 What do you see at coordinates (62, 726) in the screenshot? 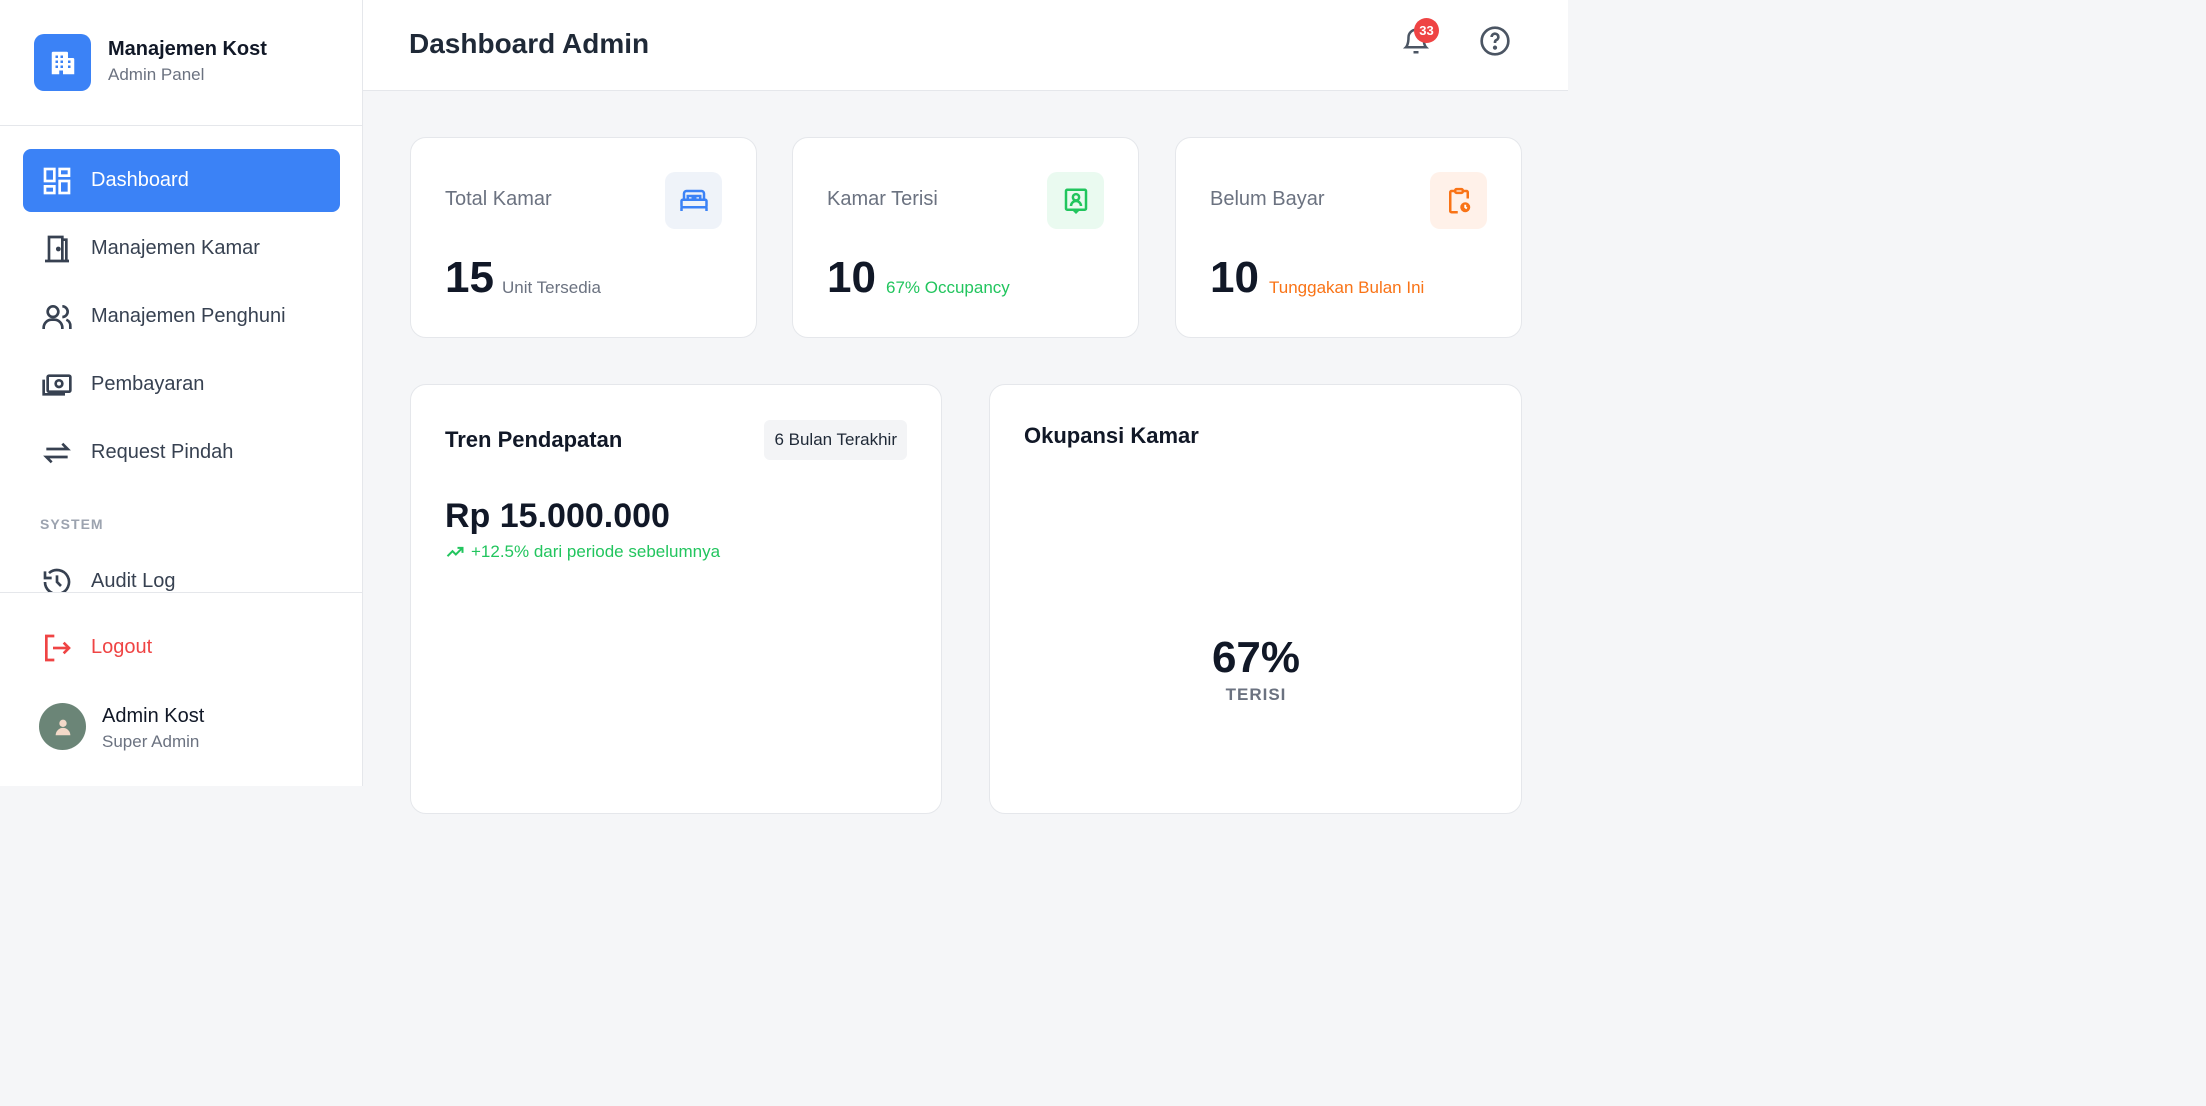
I see `avatar` at bounding box center [62, 726].